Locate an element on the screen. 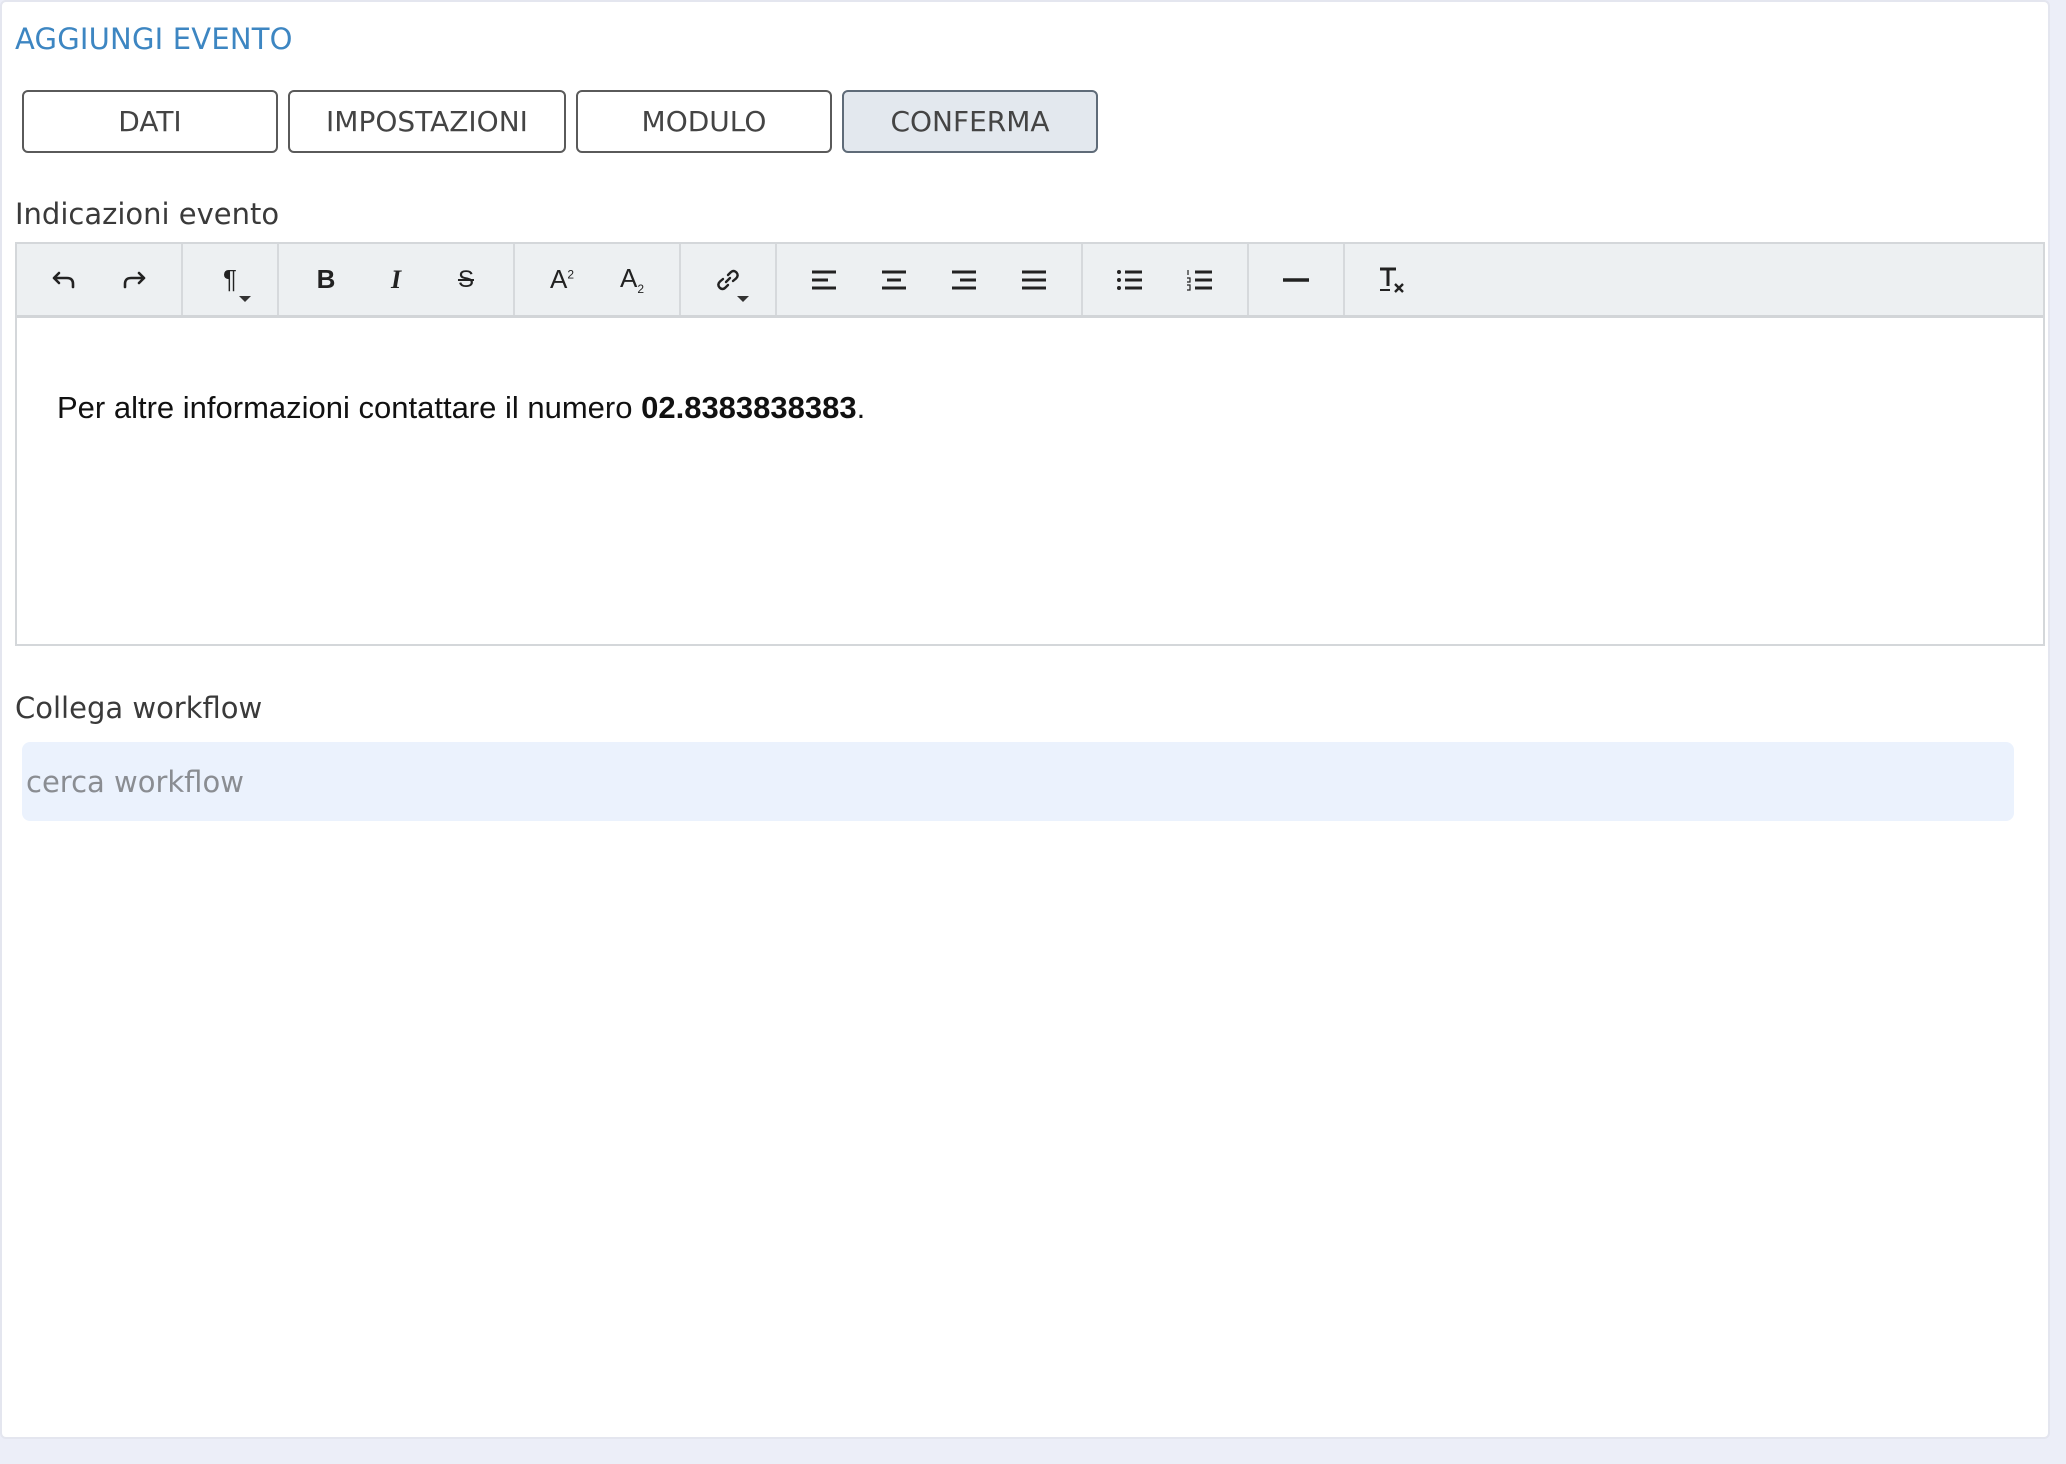 This screenshot has height=1464, width=2066. editor-text-end: . is located at coordinates (861, 407).